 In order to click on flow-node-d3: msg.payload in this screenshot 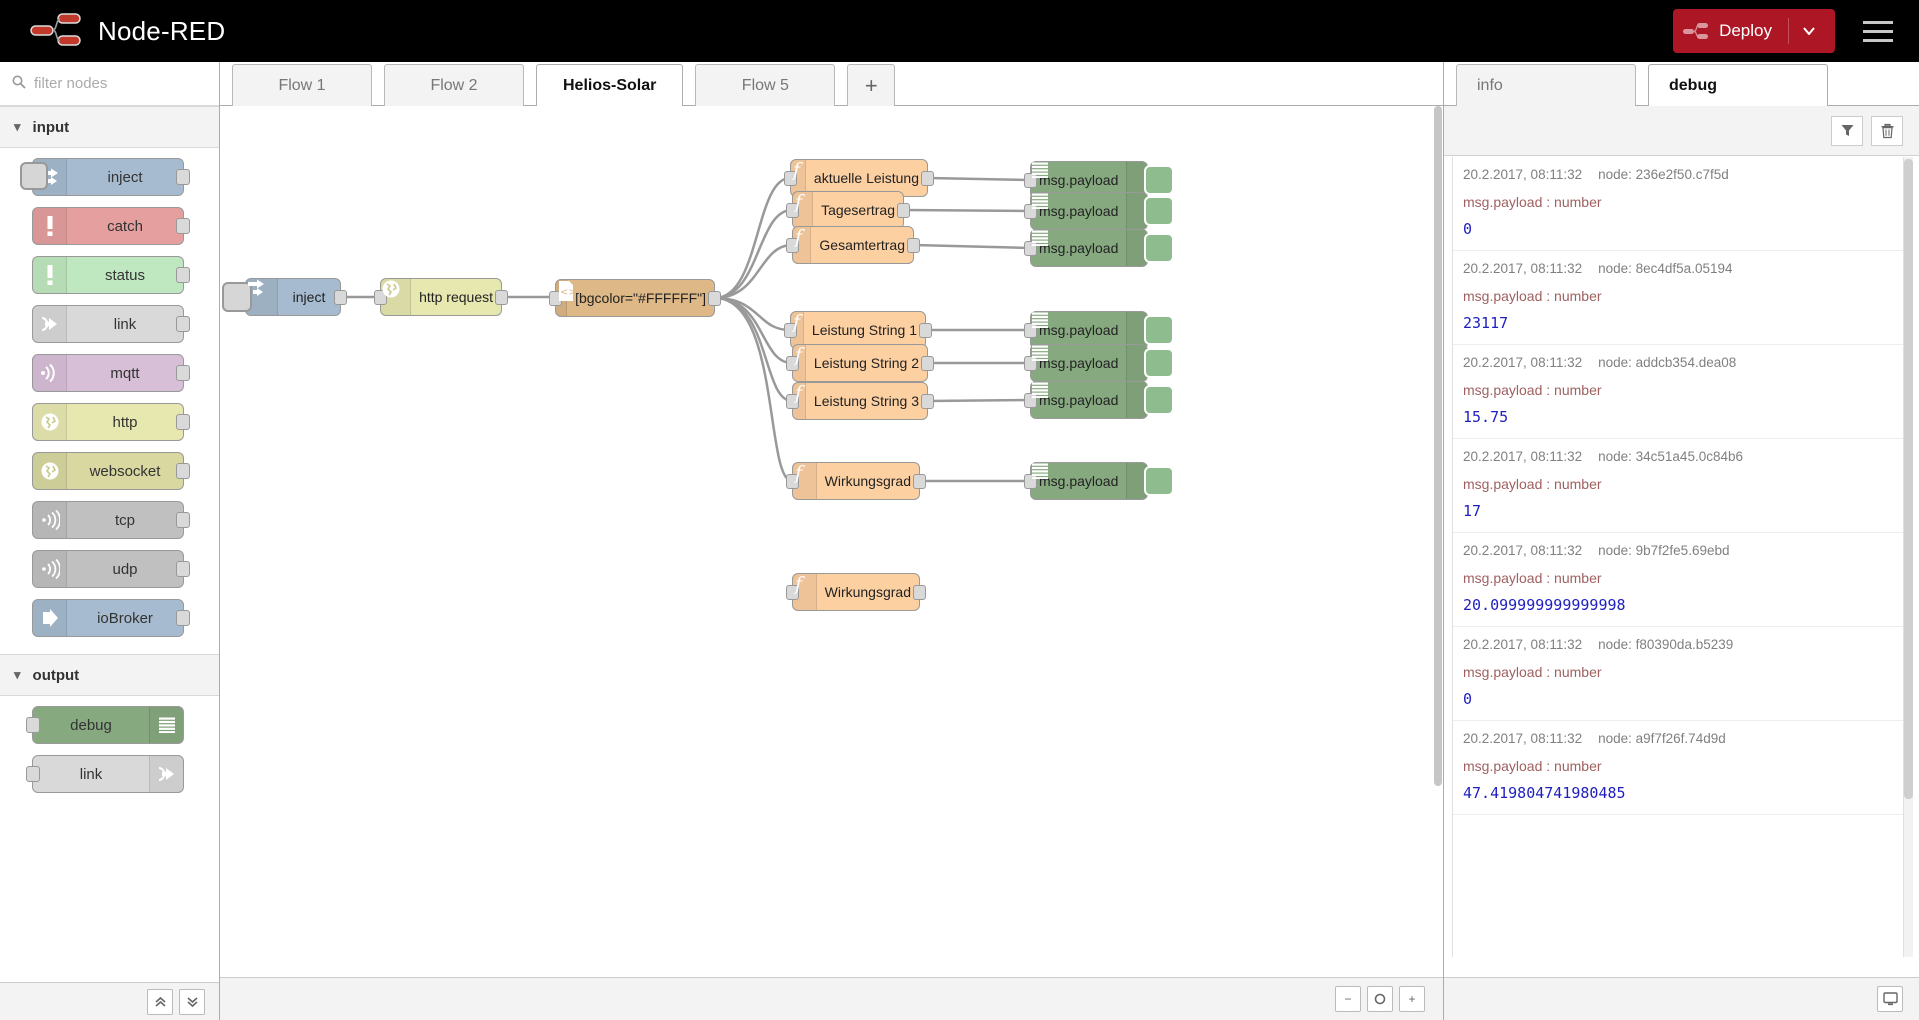, I will do `click(1099, 248)`.